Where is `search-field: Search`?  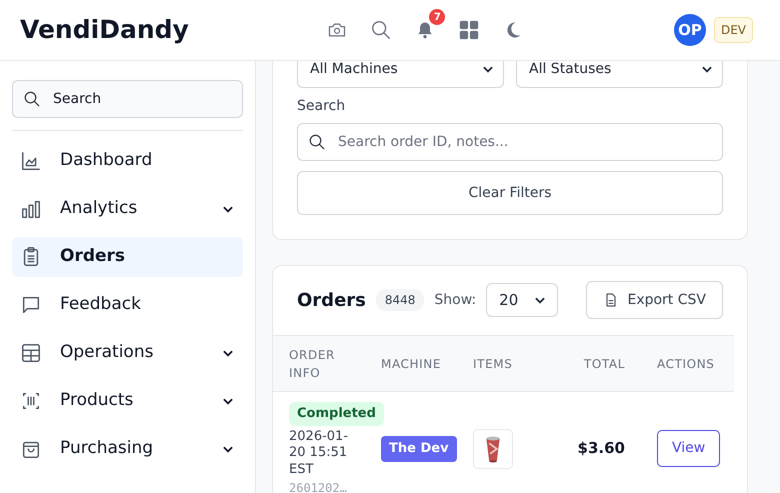
search-field: Search is located at coordinates (127, 99).